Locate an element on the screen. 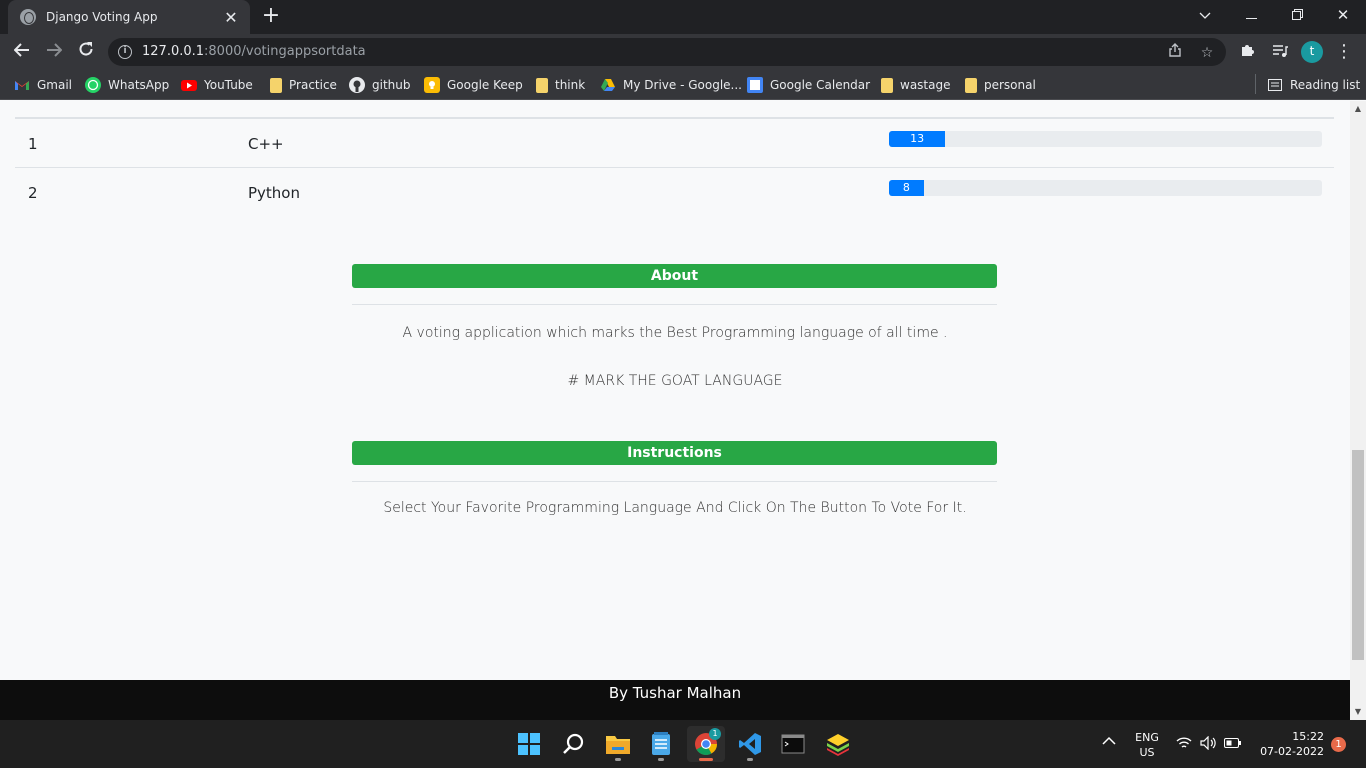 The width and height of the screenshot is (1366, 768). bookmark-personal: personal is located at coordinates (999, 85).